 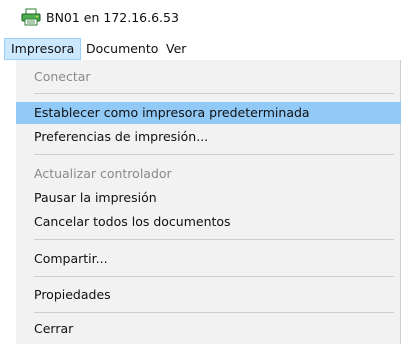 I want to click on window-title: BN01 en 172.16.6.53, so click(x=112, y=17).